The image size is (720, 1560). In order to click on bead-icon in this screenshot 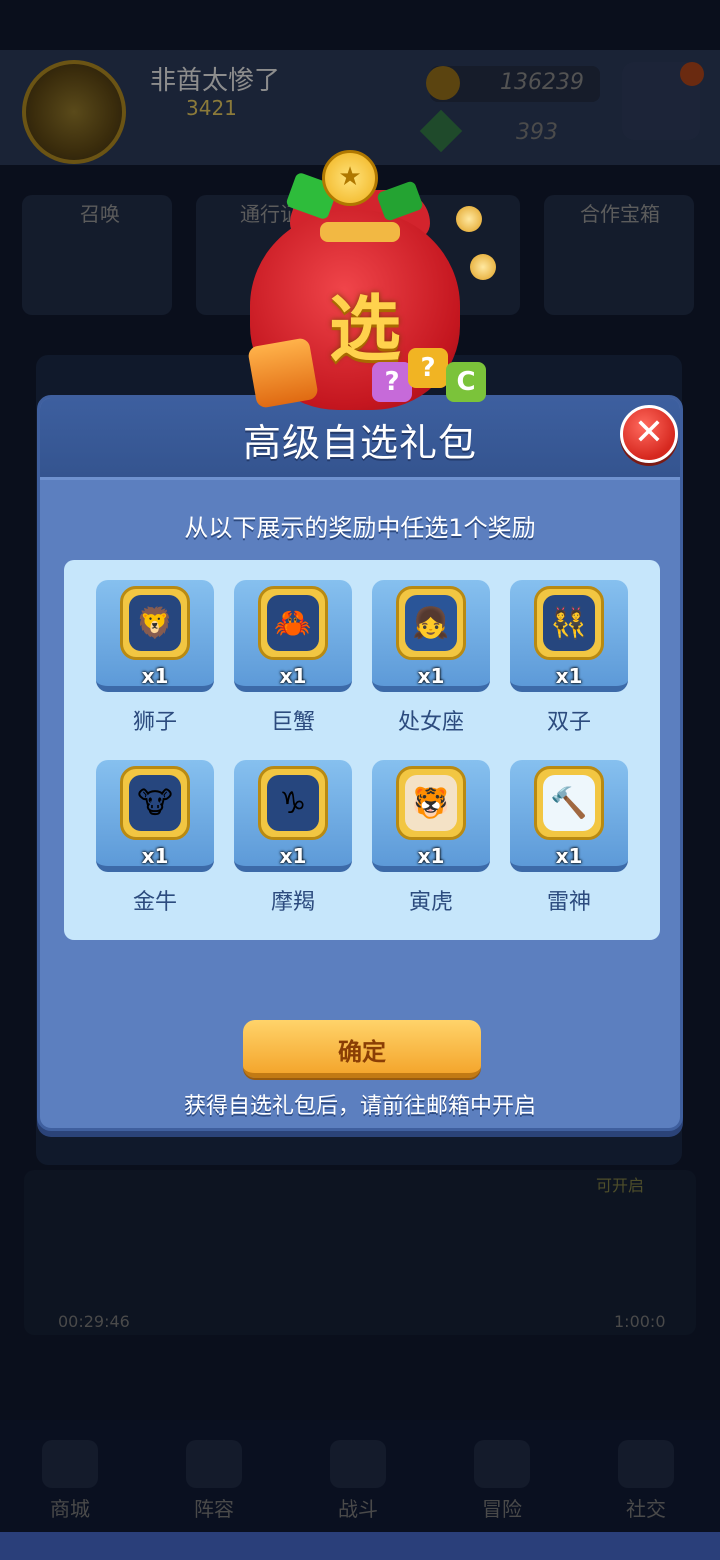, I will do `click(469, 219)`.